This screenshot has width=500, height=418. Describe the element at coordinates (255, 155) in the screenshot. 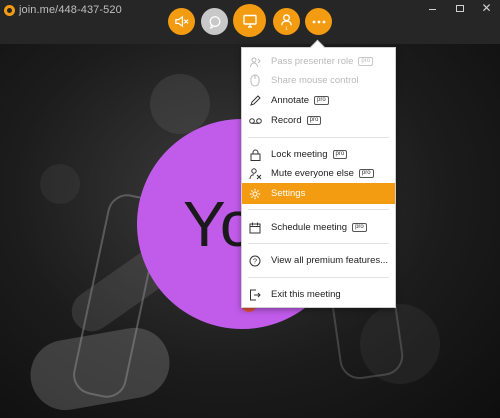

I see `lock-icon` at that location.